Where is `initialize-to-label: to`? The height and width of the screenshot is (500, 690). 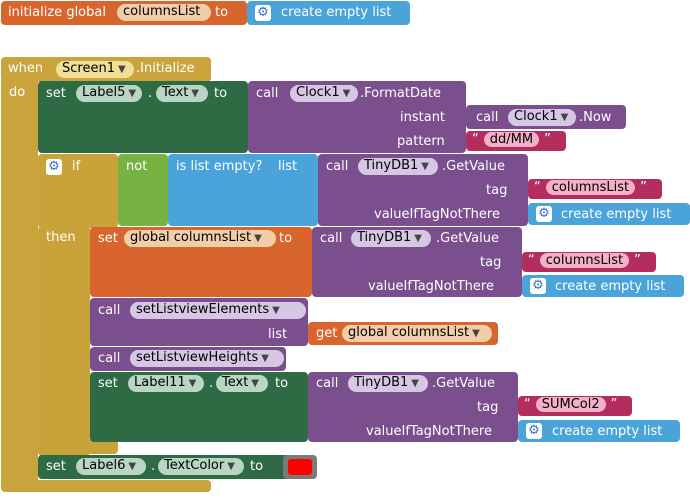 initialize-to-label: to is located at coordinates (222, 12).